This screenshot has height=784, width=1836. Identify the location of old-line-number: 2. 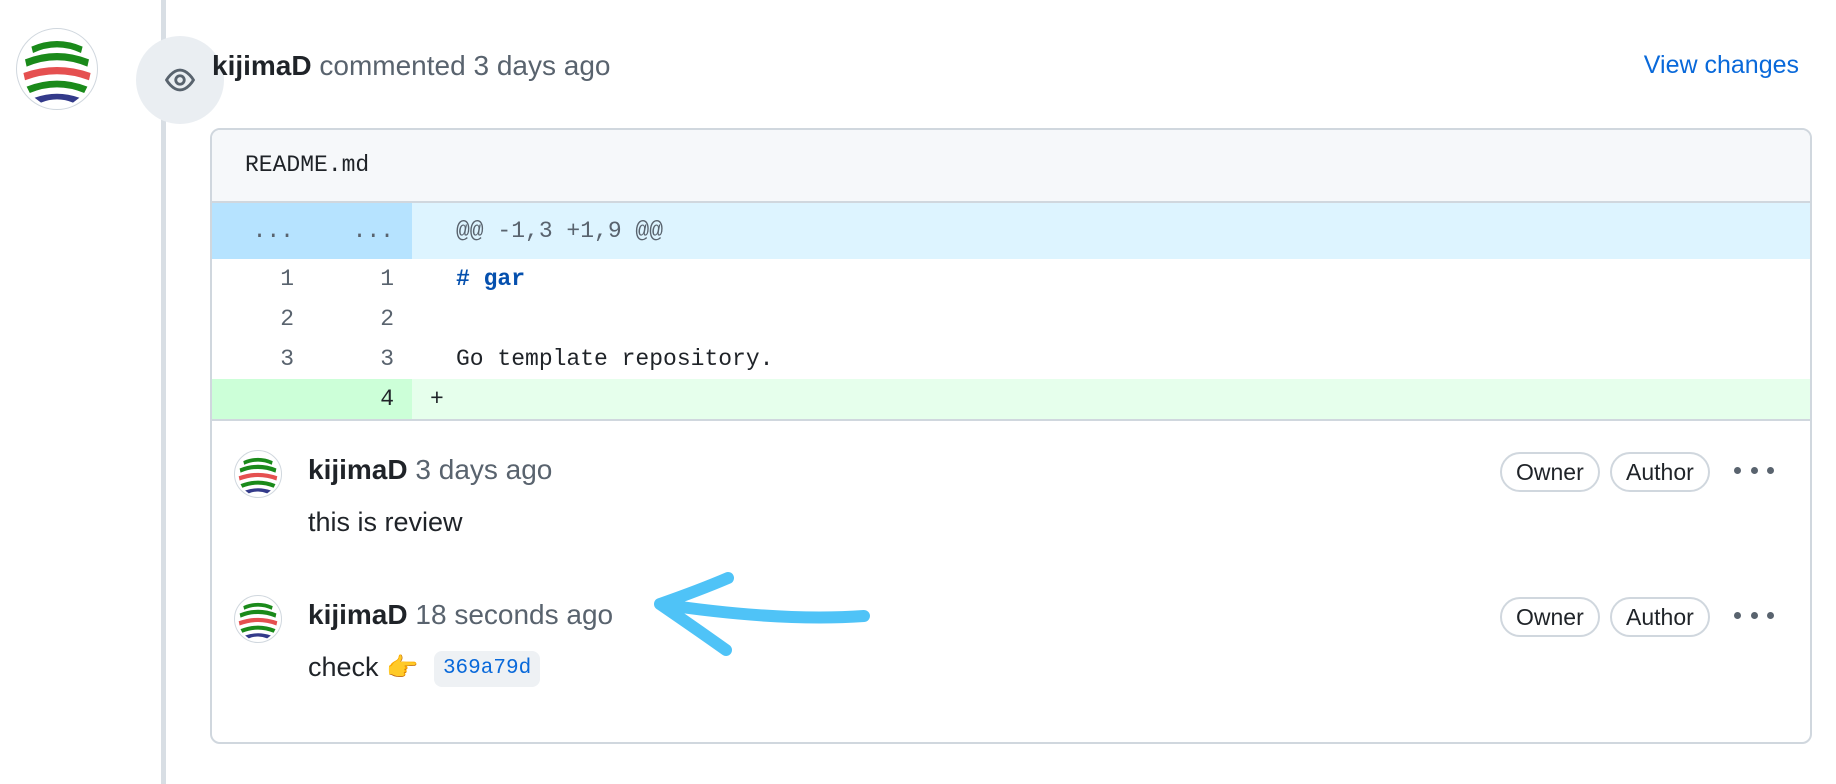
(253, 319).